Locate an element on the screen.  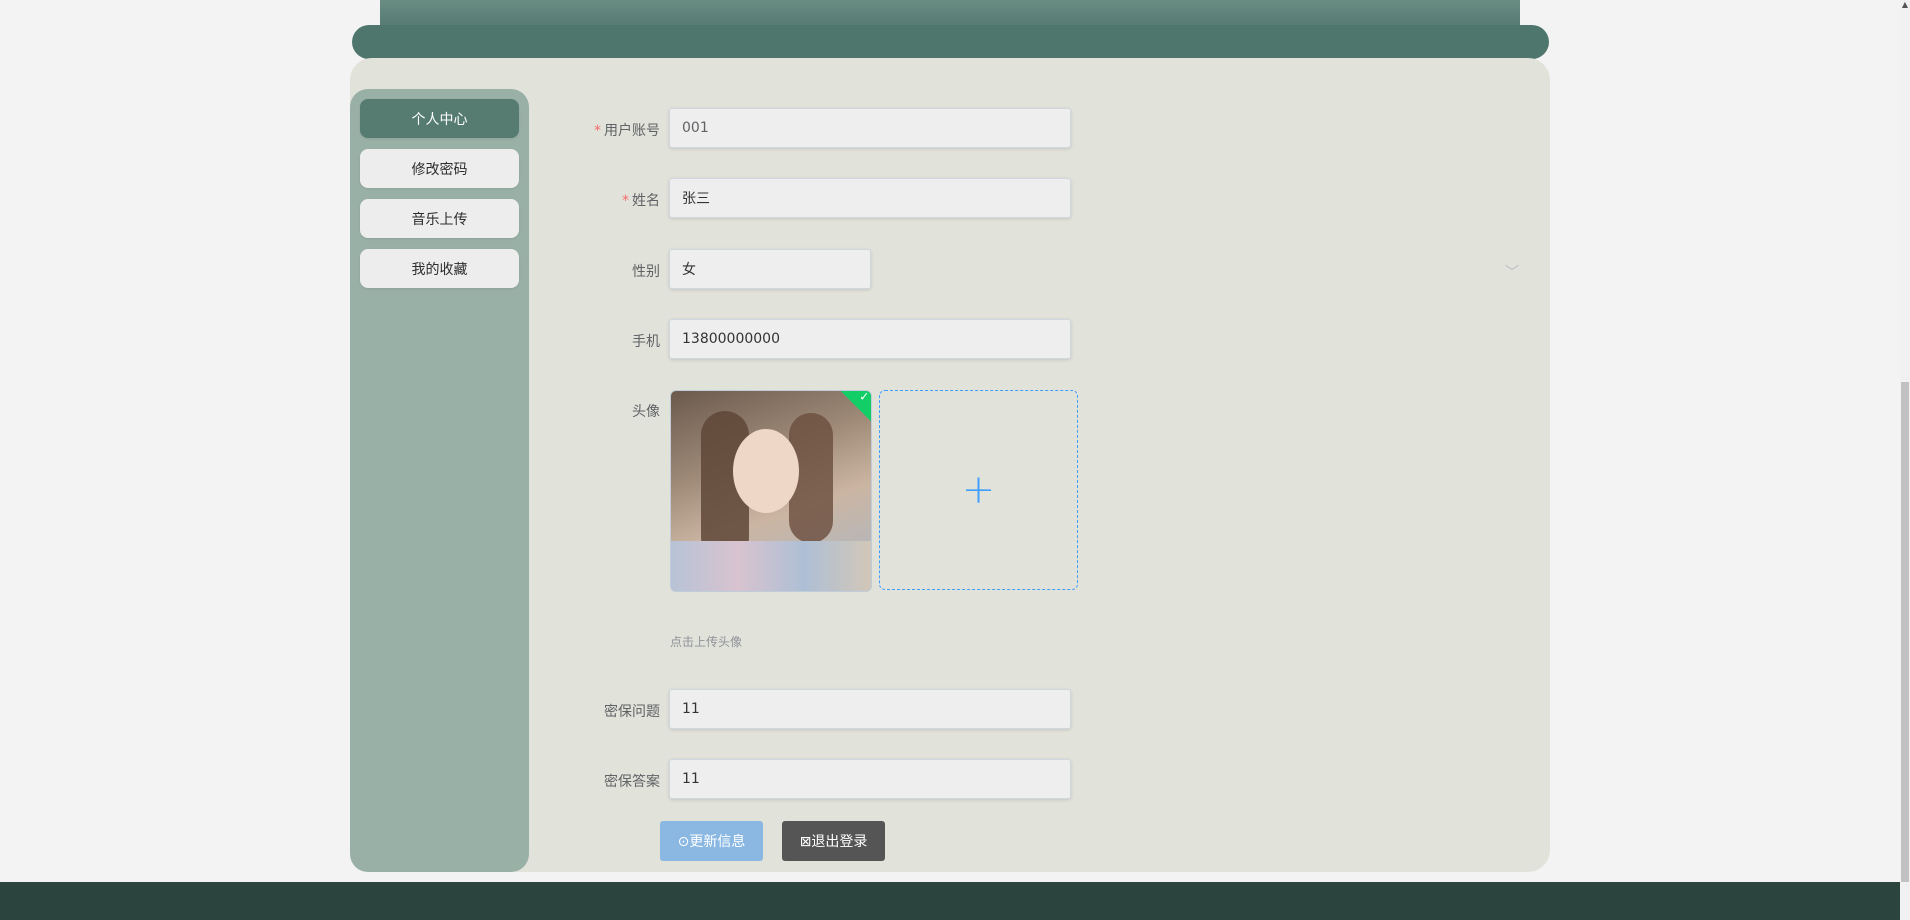
account-label: * 用户账号 is located at coordinates (575, 130).